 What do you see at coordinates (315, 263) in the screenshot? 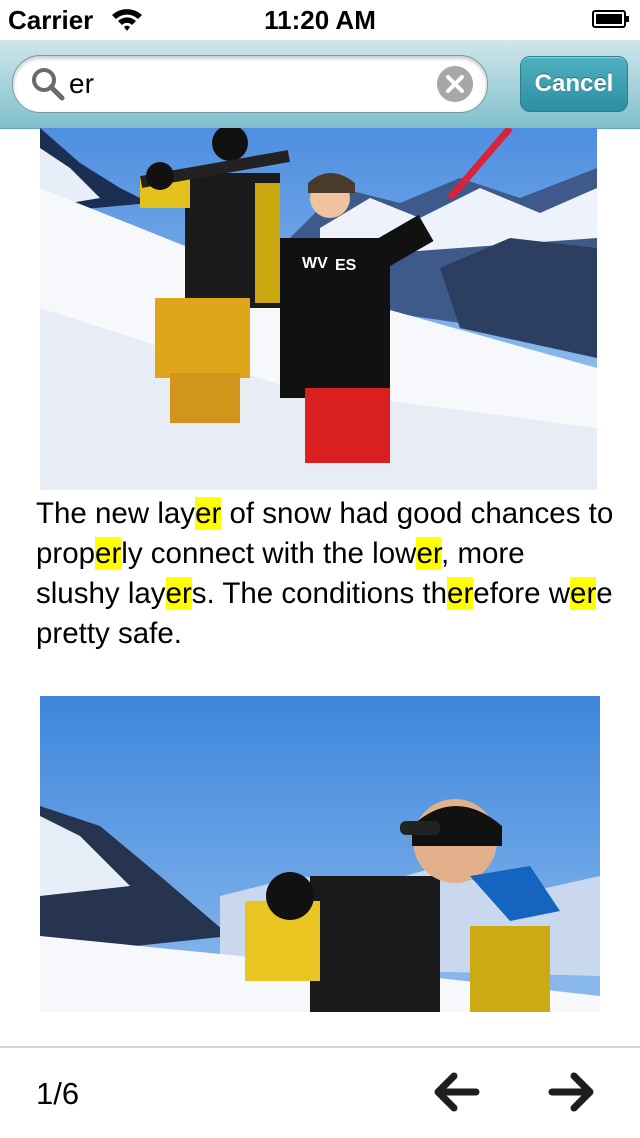
I see `shirt-text-1: WV` at bounding box center [315, 263].